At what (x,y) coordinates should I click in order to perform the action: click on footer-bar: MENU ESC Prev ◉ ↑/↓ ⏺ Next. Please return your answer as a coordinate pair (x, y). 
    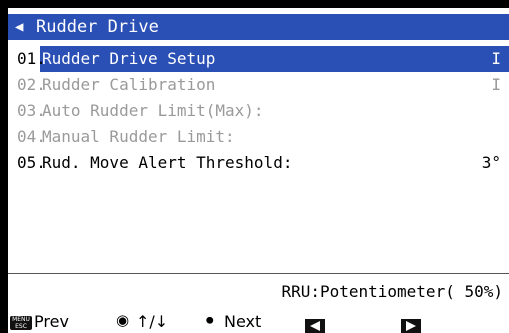
    Looking at the image, I should click on (258, 320).